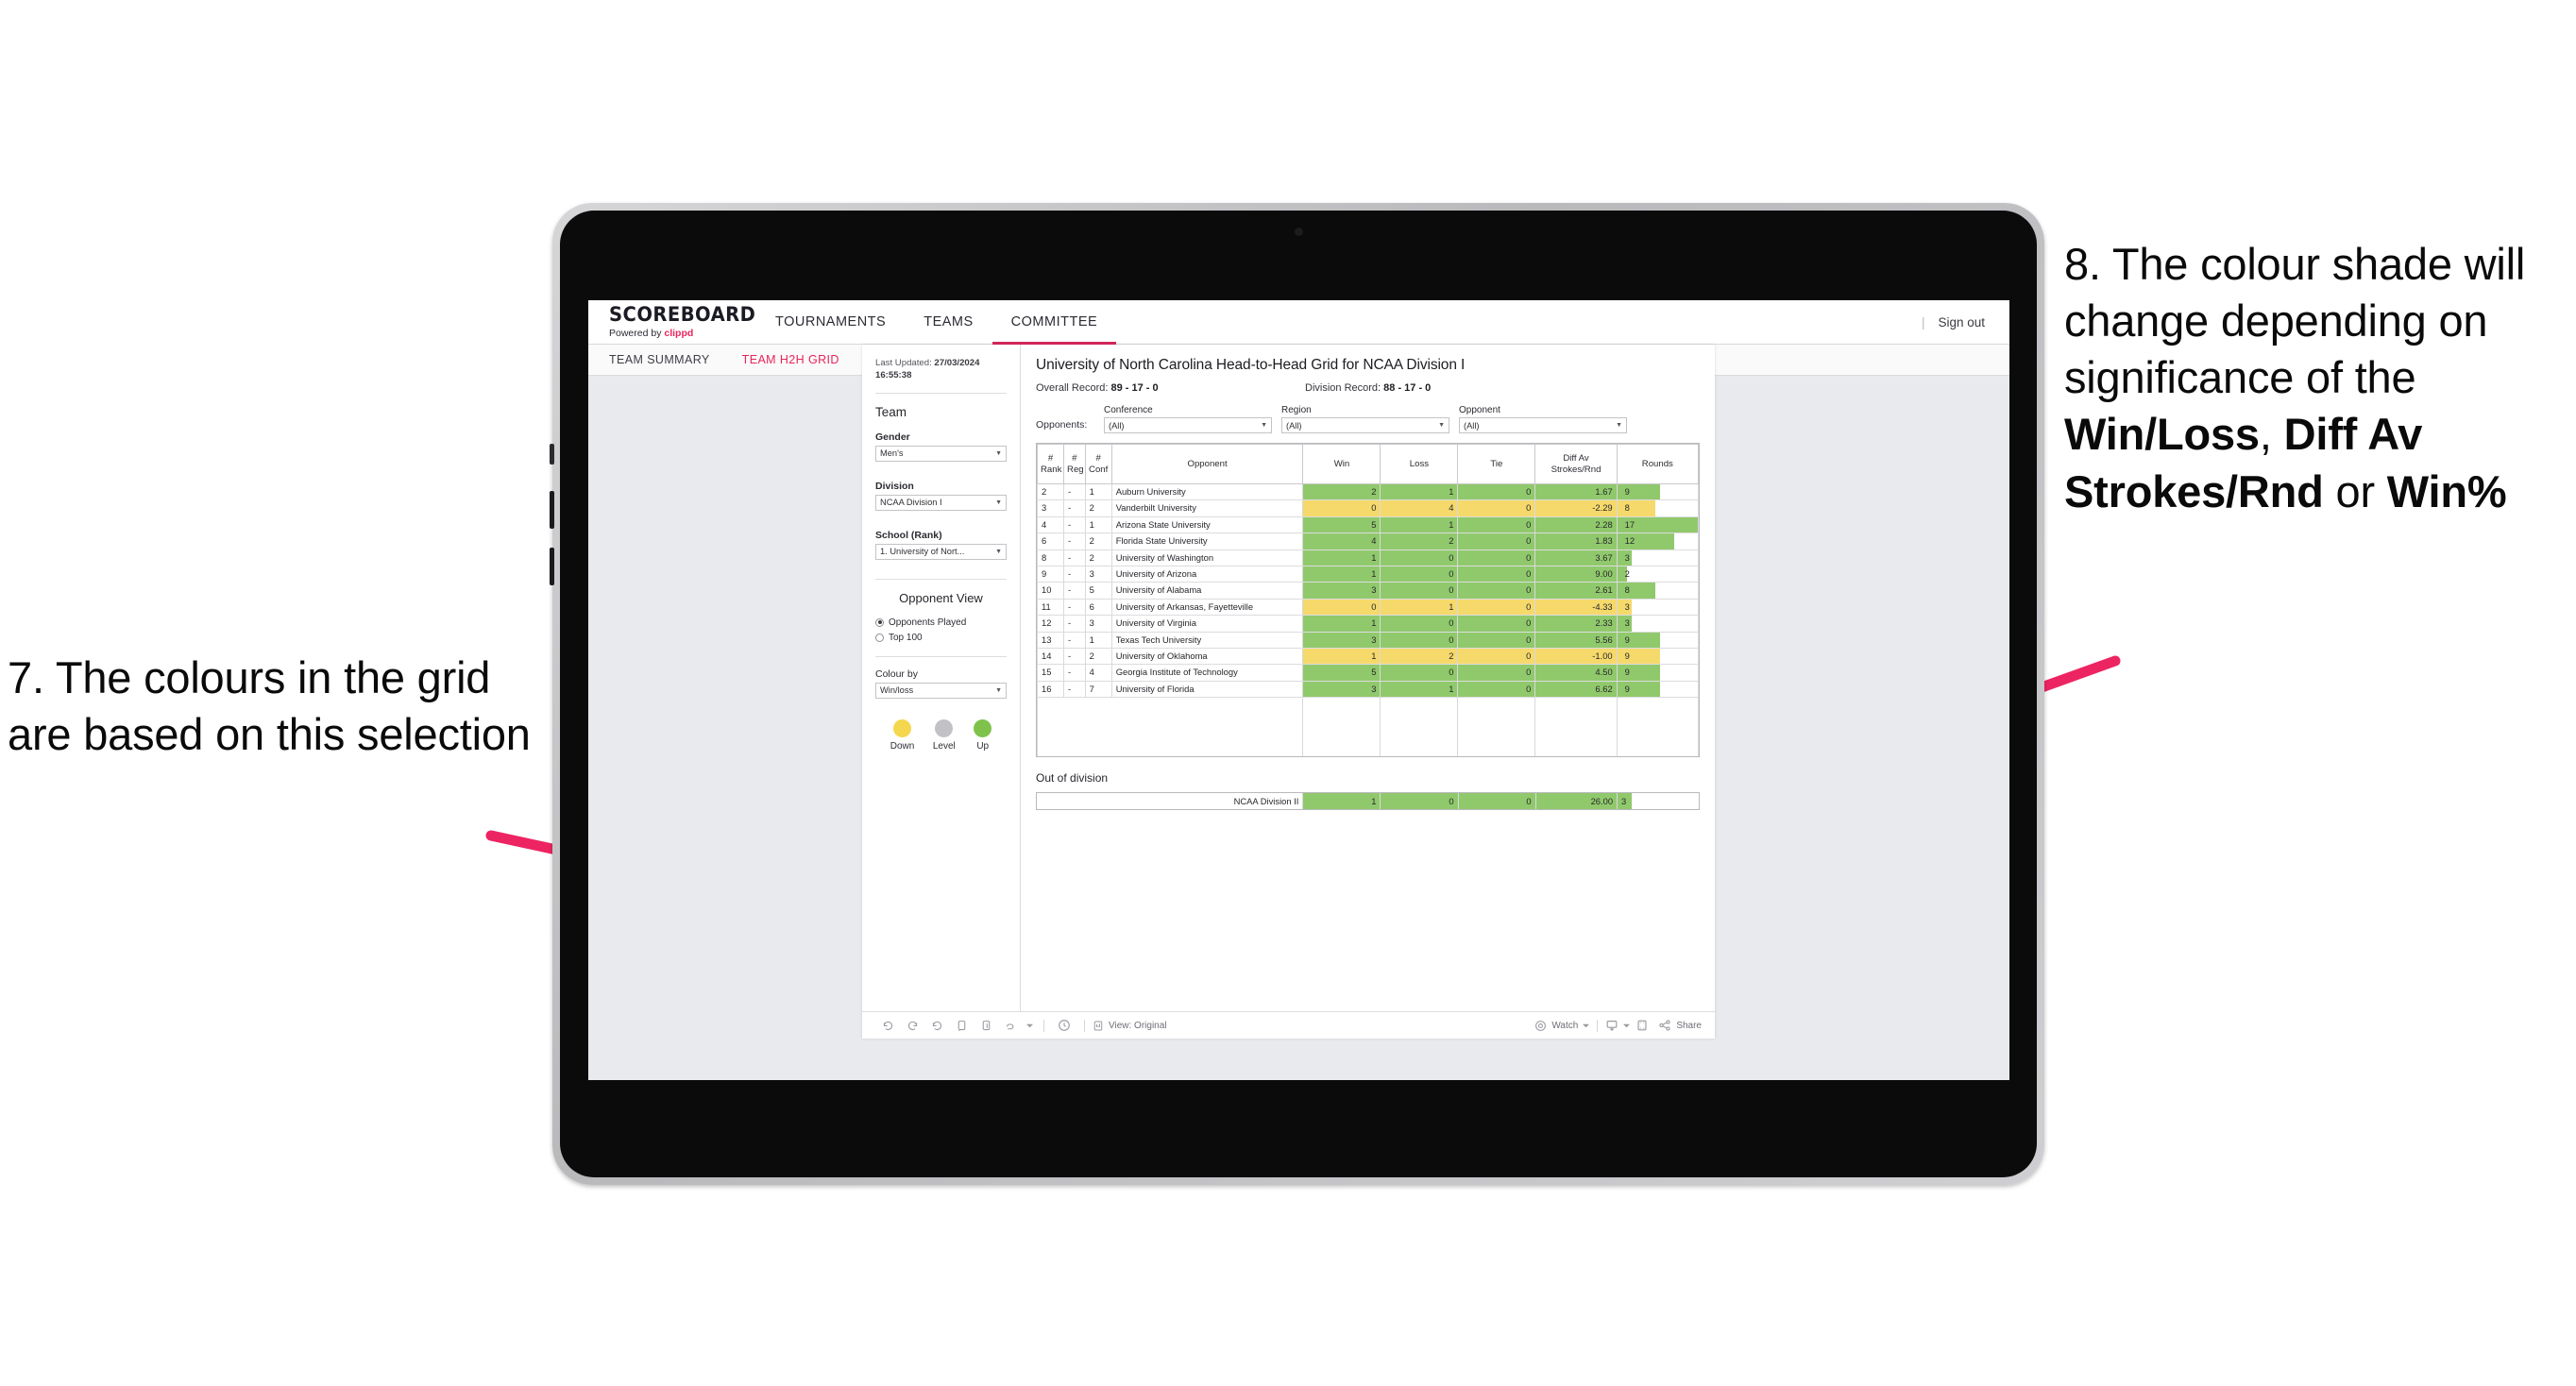 The image size is (2576, 1386). Describe the element at coordinates (1419, 508) in the screenshot. I see `cell-loss: 4` at that location.